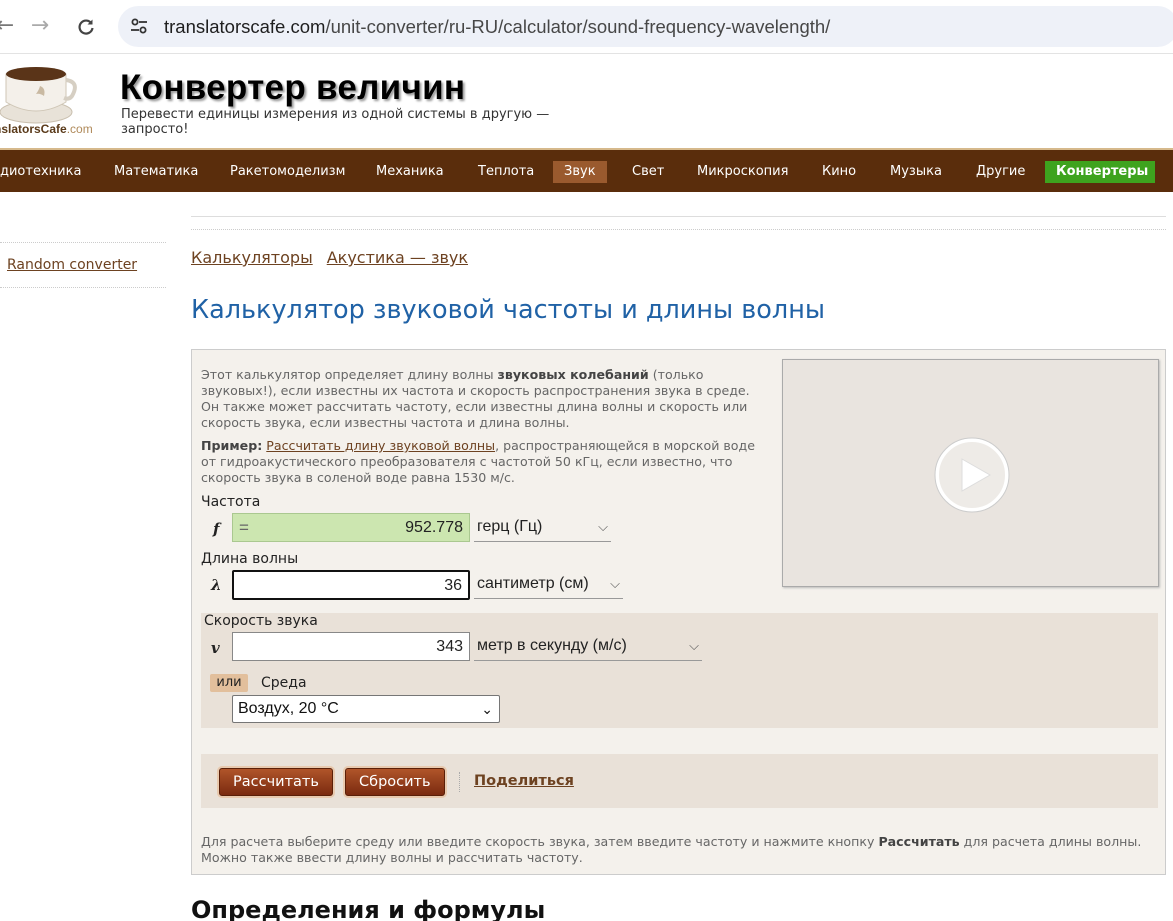 The height and width of the screenshot is (921, 1173). What do you see at coordinates (156, 172) in the screenshot?
I see `menu-item-math: Математика` at bounding box center [156, 172].